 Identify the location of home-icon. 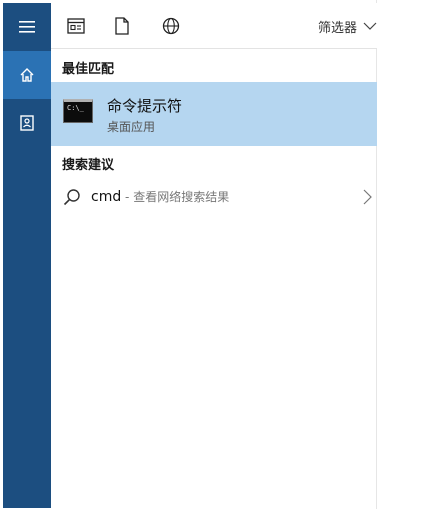
(27, 75).